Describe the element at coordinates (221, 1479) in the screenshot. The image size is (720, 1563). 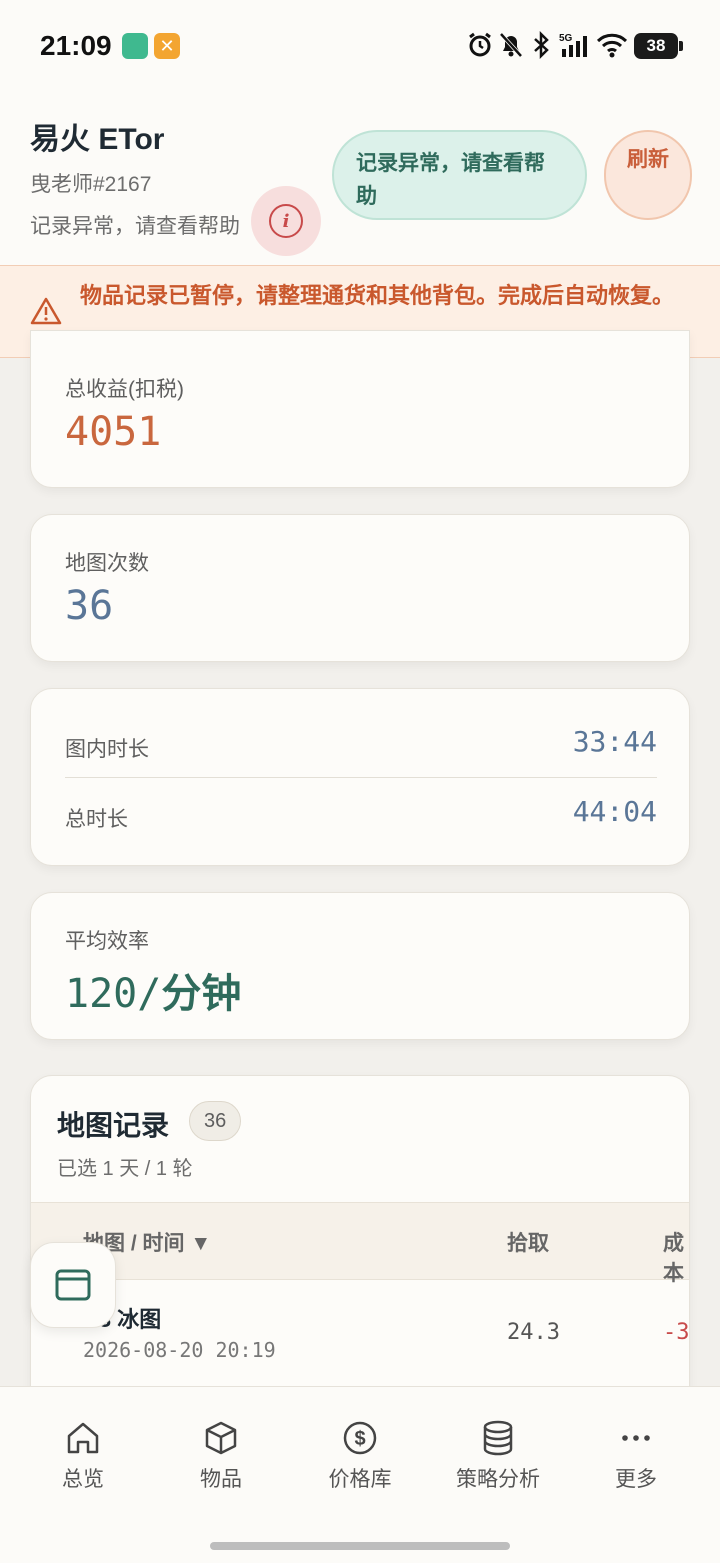
I see `nav-items-label: 物品` at that location.